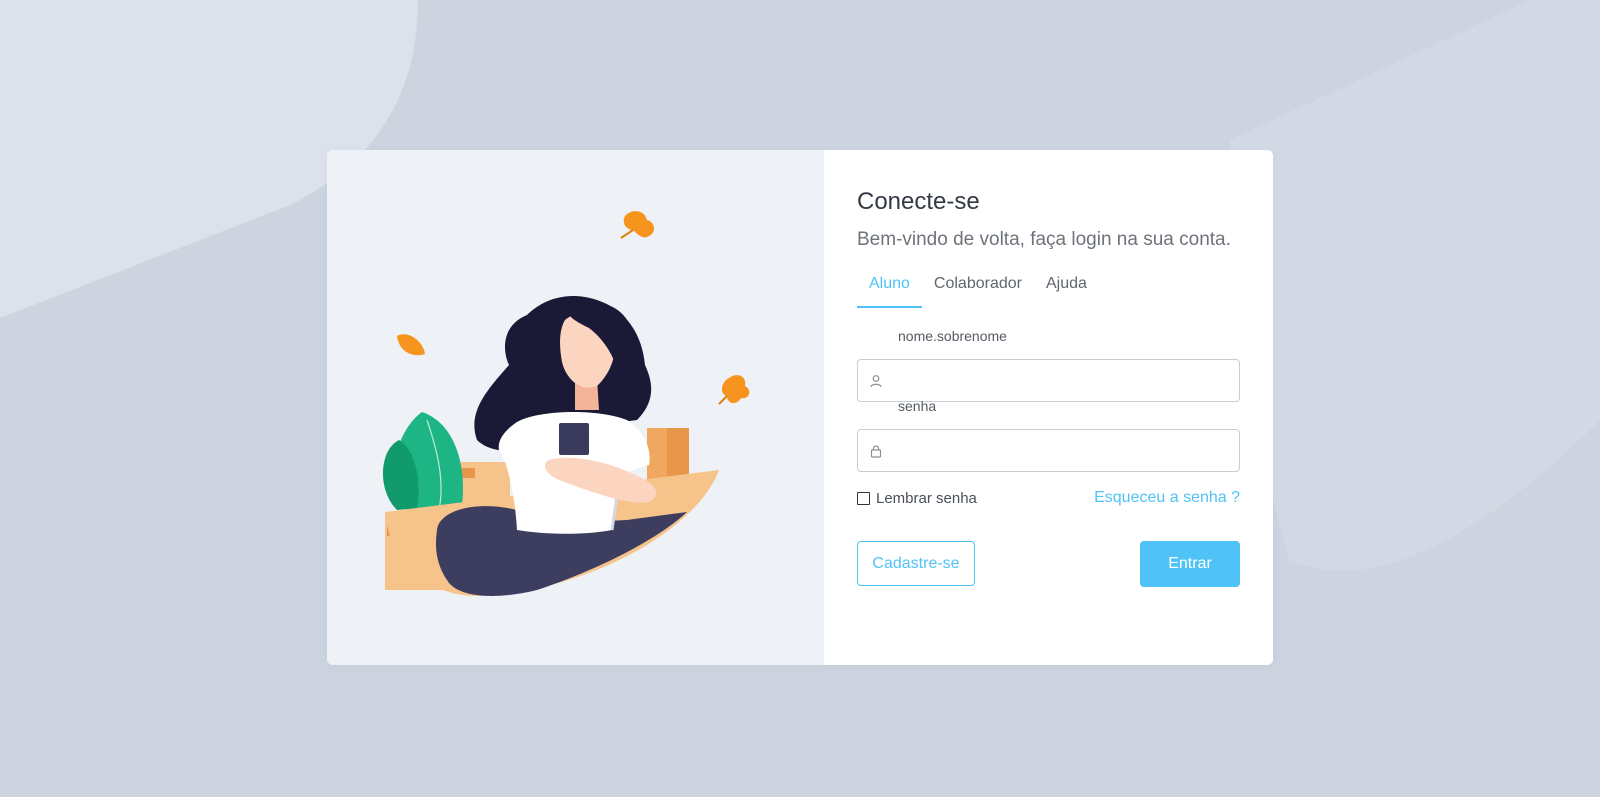 The image size is (1600, 797). I want to click on remember-checkbox, so click(863, 498).